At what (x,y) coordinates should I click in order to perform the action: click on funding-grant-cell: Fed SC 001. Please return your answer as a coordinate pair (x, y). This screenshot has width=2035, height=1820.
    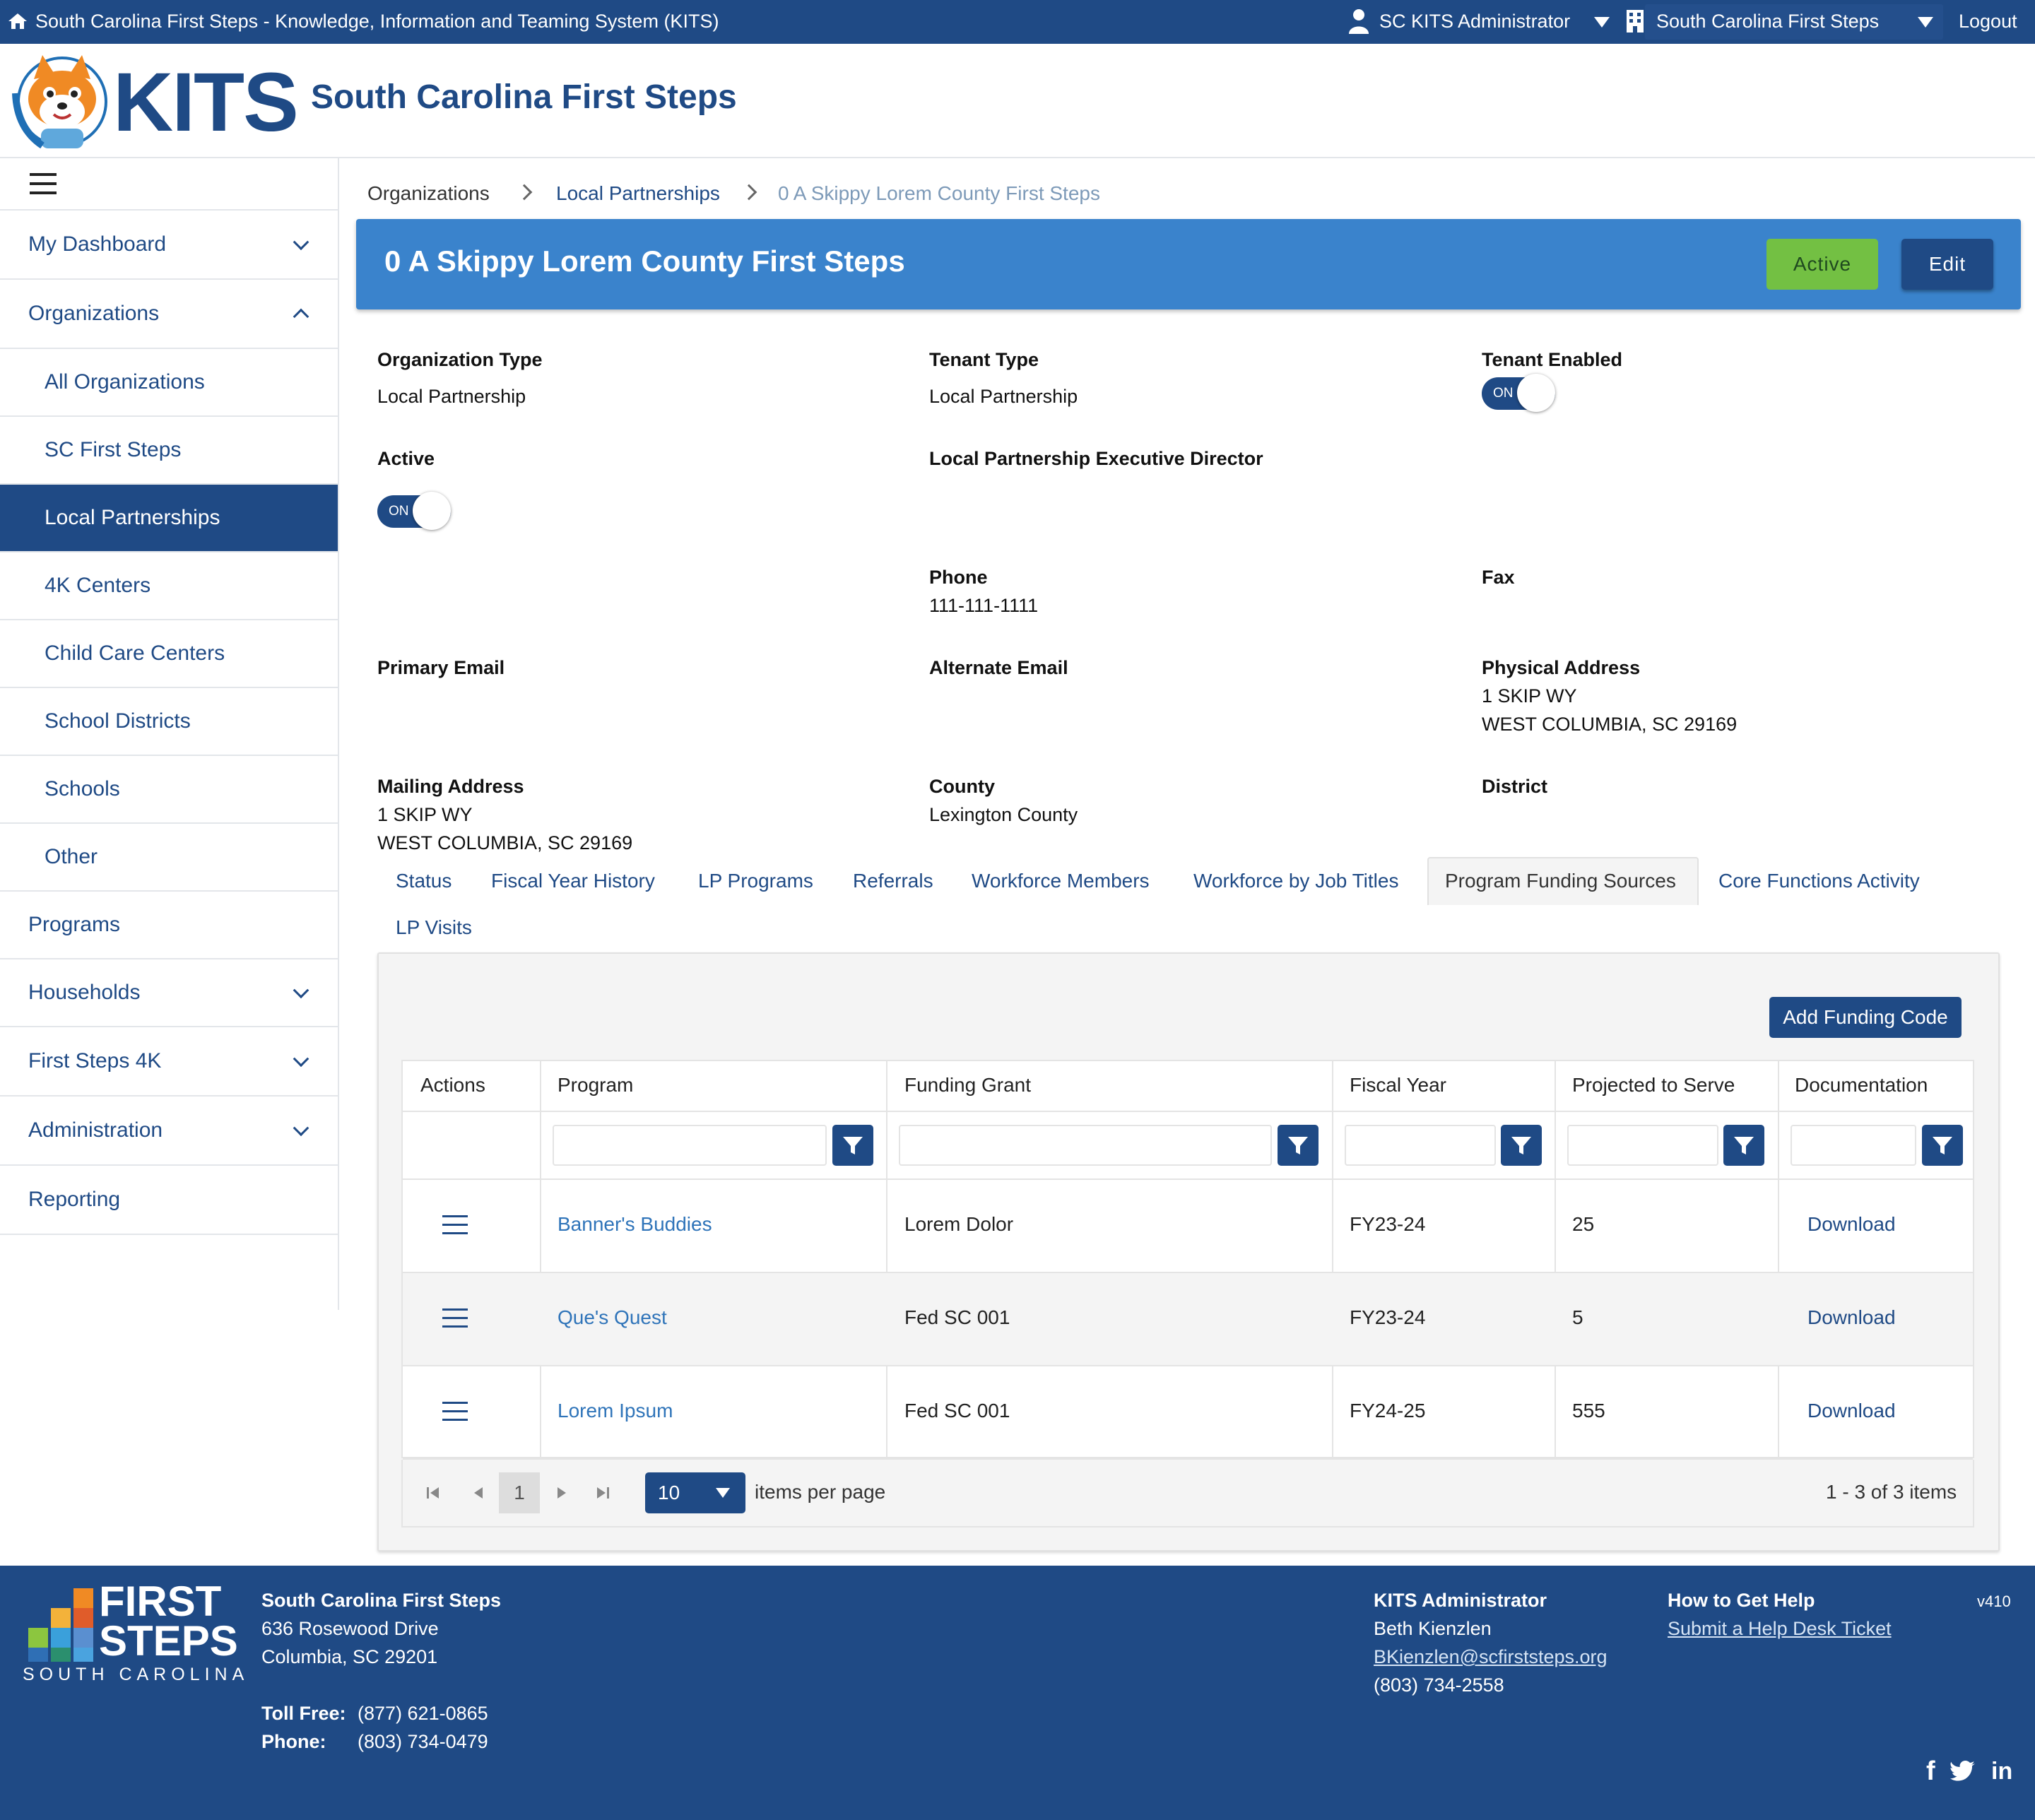
    Looking at the image, I should click on (957, 1411).